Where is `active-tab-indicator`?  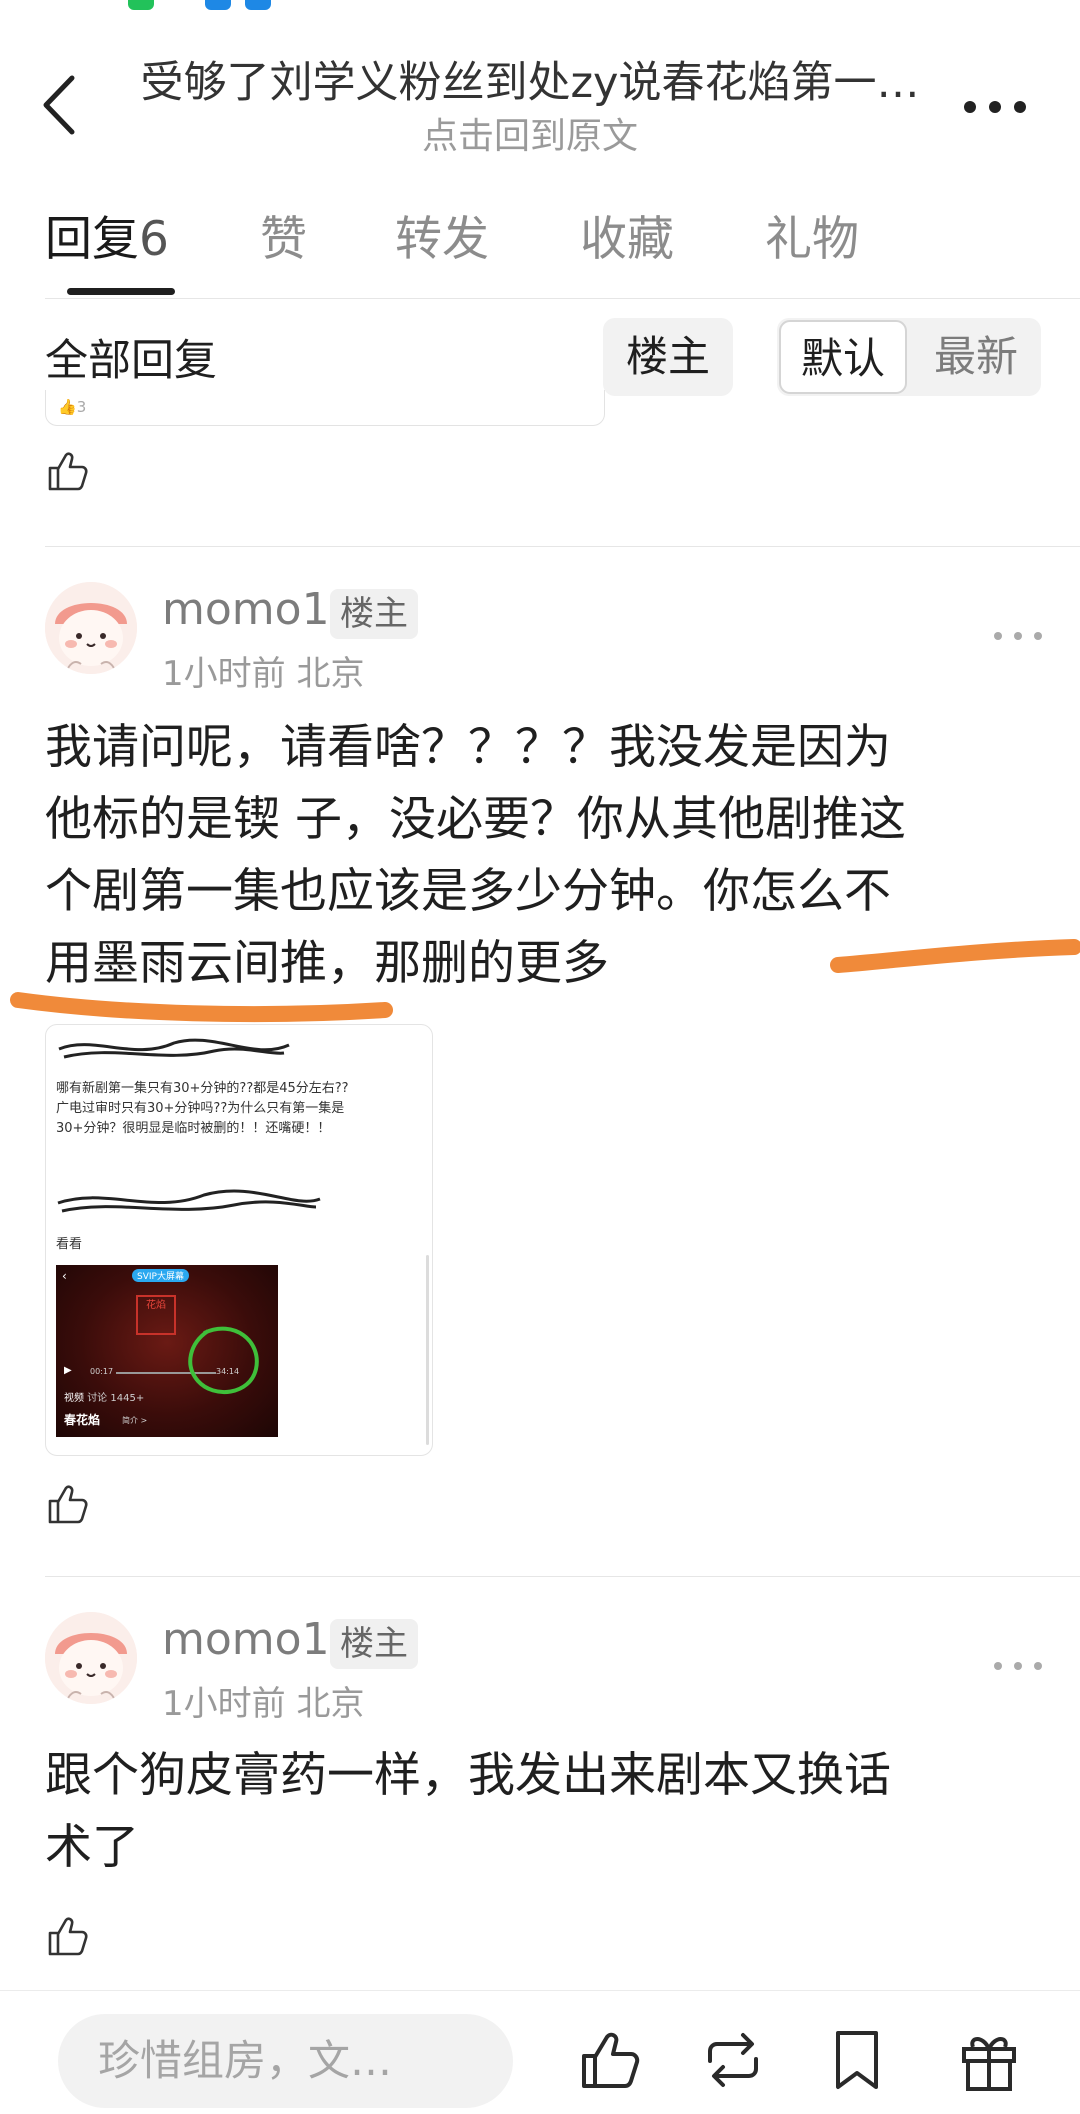 active-tab-indicator is located at coordinates (121, 291).